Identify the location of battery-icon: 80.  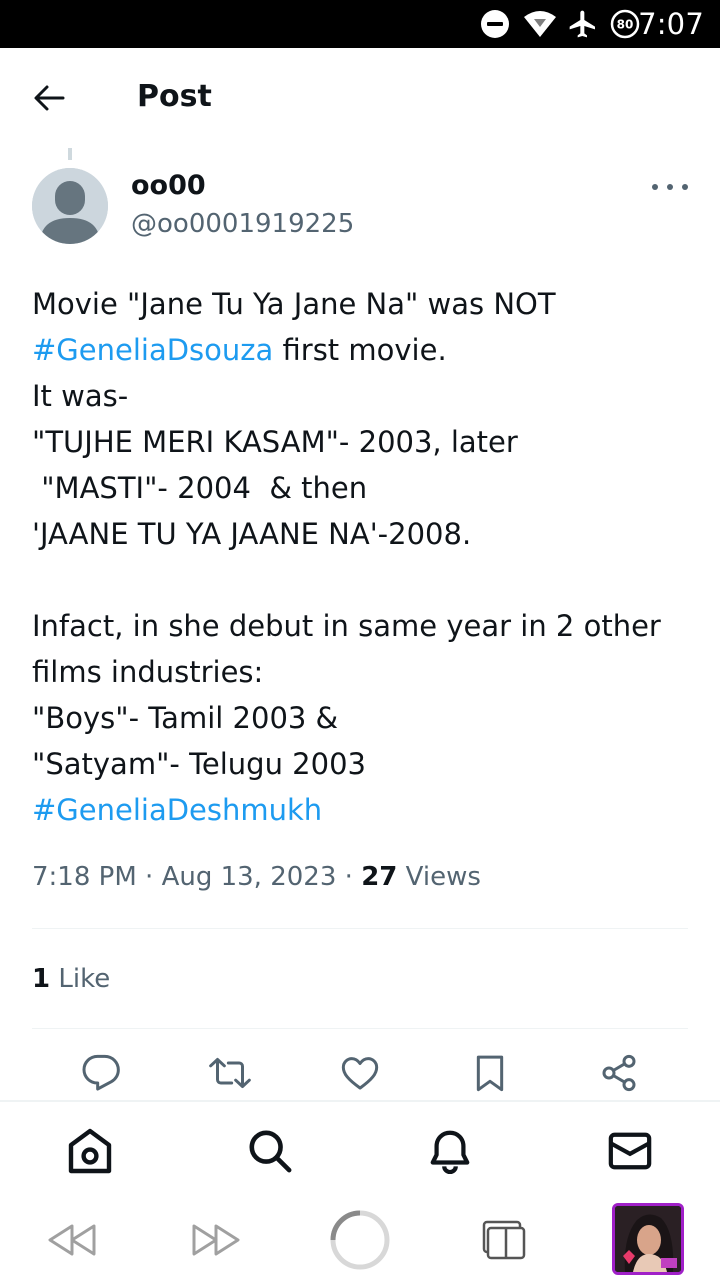
(625, 24).